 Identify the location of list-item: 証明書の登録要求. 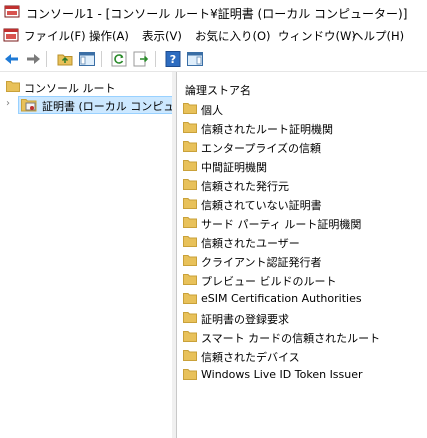
(303, 318).